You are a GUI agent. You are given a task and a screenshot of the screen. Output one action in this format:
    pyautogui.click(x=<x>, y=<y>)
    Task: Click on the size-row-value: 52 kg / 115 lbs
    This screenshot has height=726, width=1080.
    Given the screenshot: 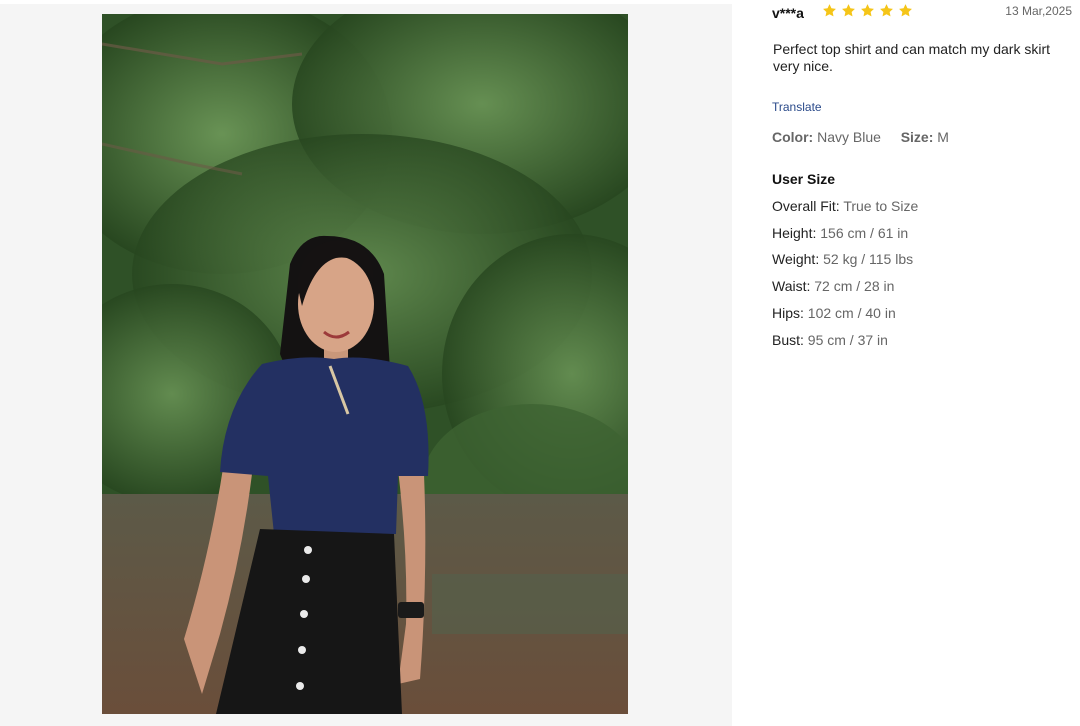 What is the action you would take?
    pyautogui.click(x=868, y=259)
    